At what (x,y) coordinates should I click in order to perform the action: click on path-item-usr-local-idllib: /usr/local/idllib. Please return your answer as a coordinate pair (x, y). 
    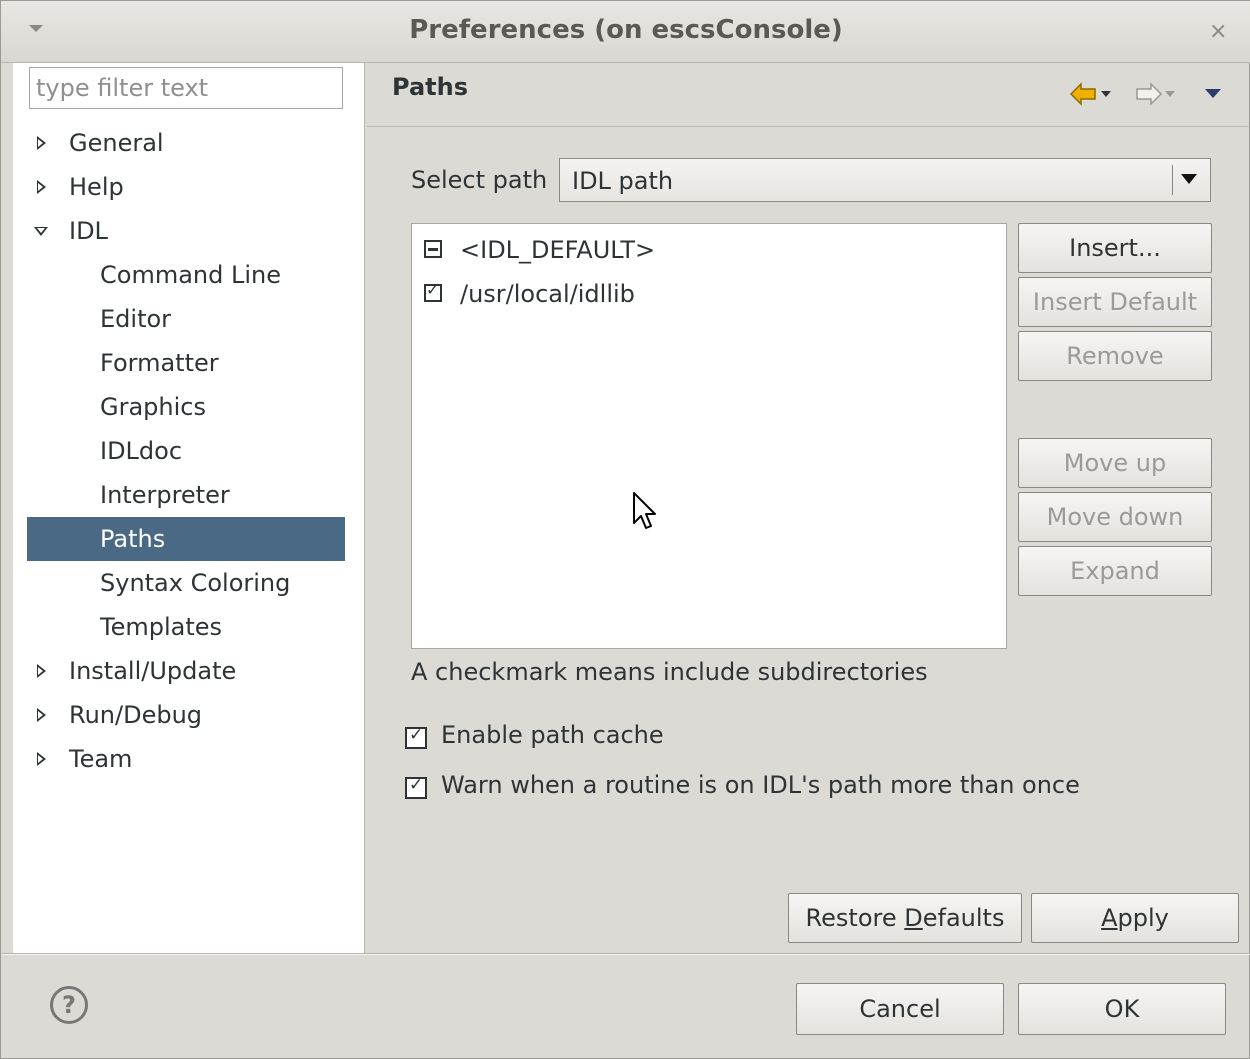
    Looking at the image, I should click on (702, 294).